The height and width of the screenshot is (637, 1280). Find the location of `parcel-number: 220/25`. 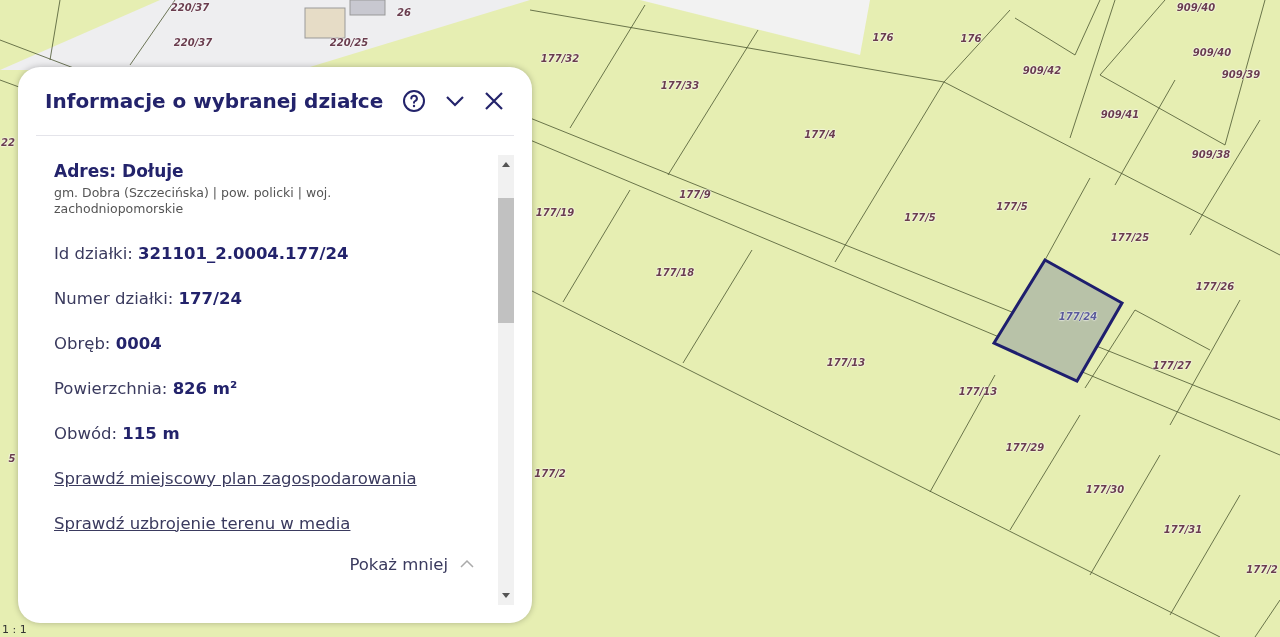

parcel-number: 220/25 is located at coordinates (349, 42).